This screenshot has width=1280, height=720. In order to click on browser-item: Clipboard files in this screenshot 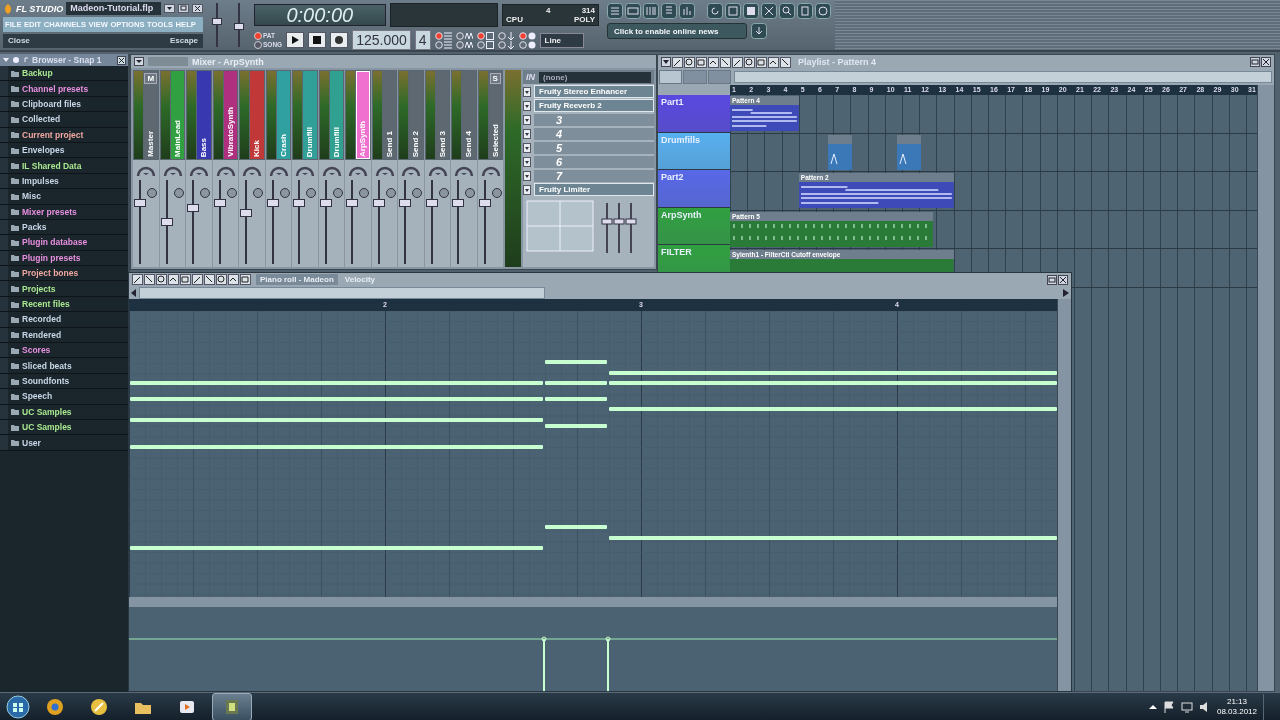, I will do `click(52, 103)`.